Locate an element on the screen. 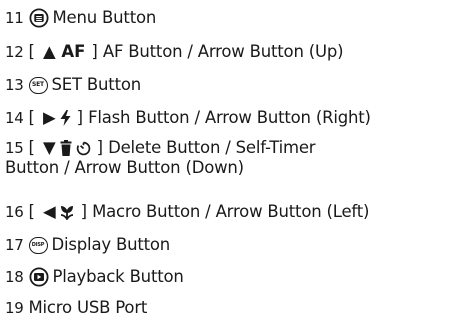 The height and width of the screenshot is (326, 459). item-label: Delete Button / Self-Timer is located at coordinates (212, 147).